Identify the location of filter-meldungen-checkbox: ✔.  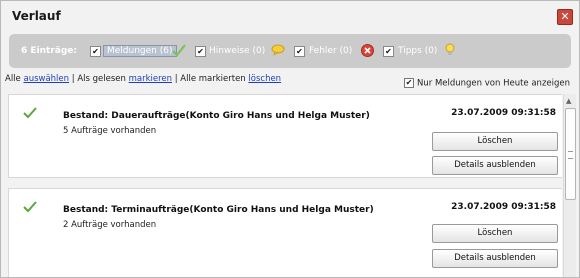
(95, 51).